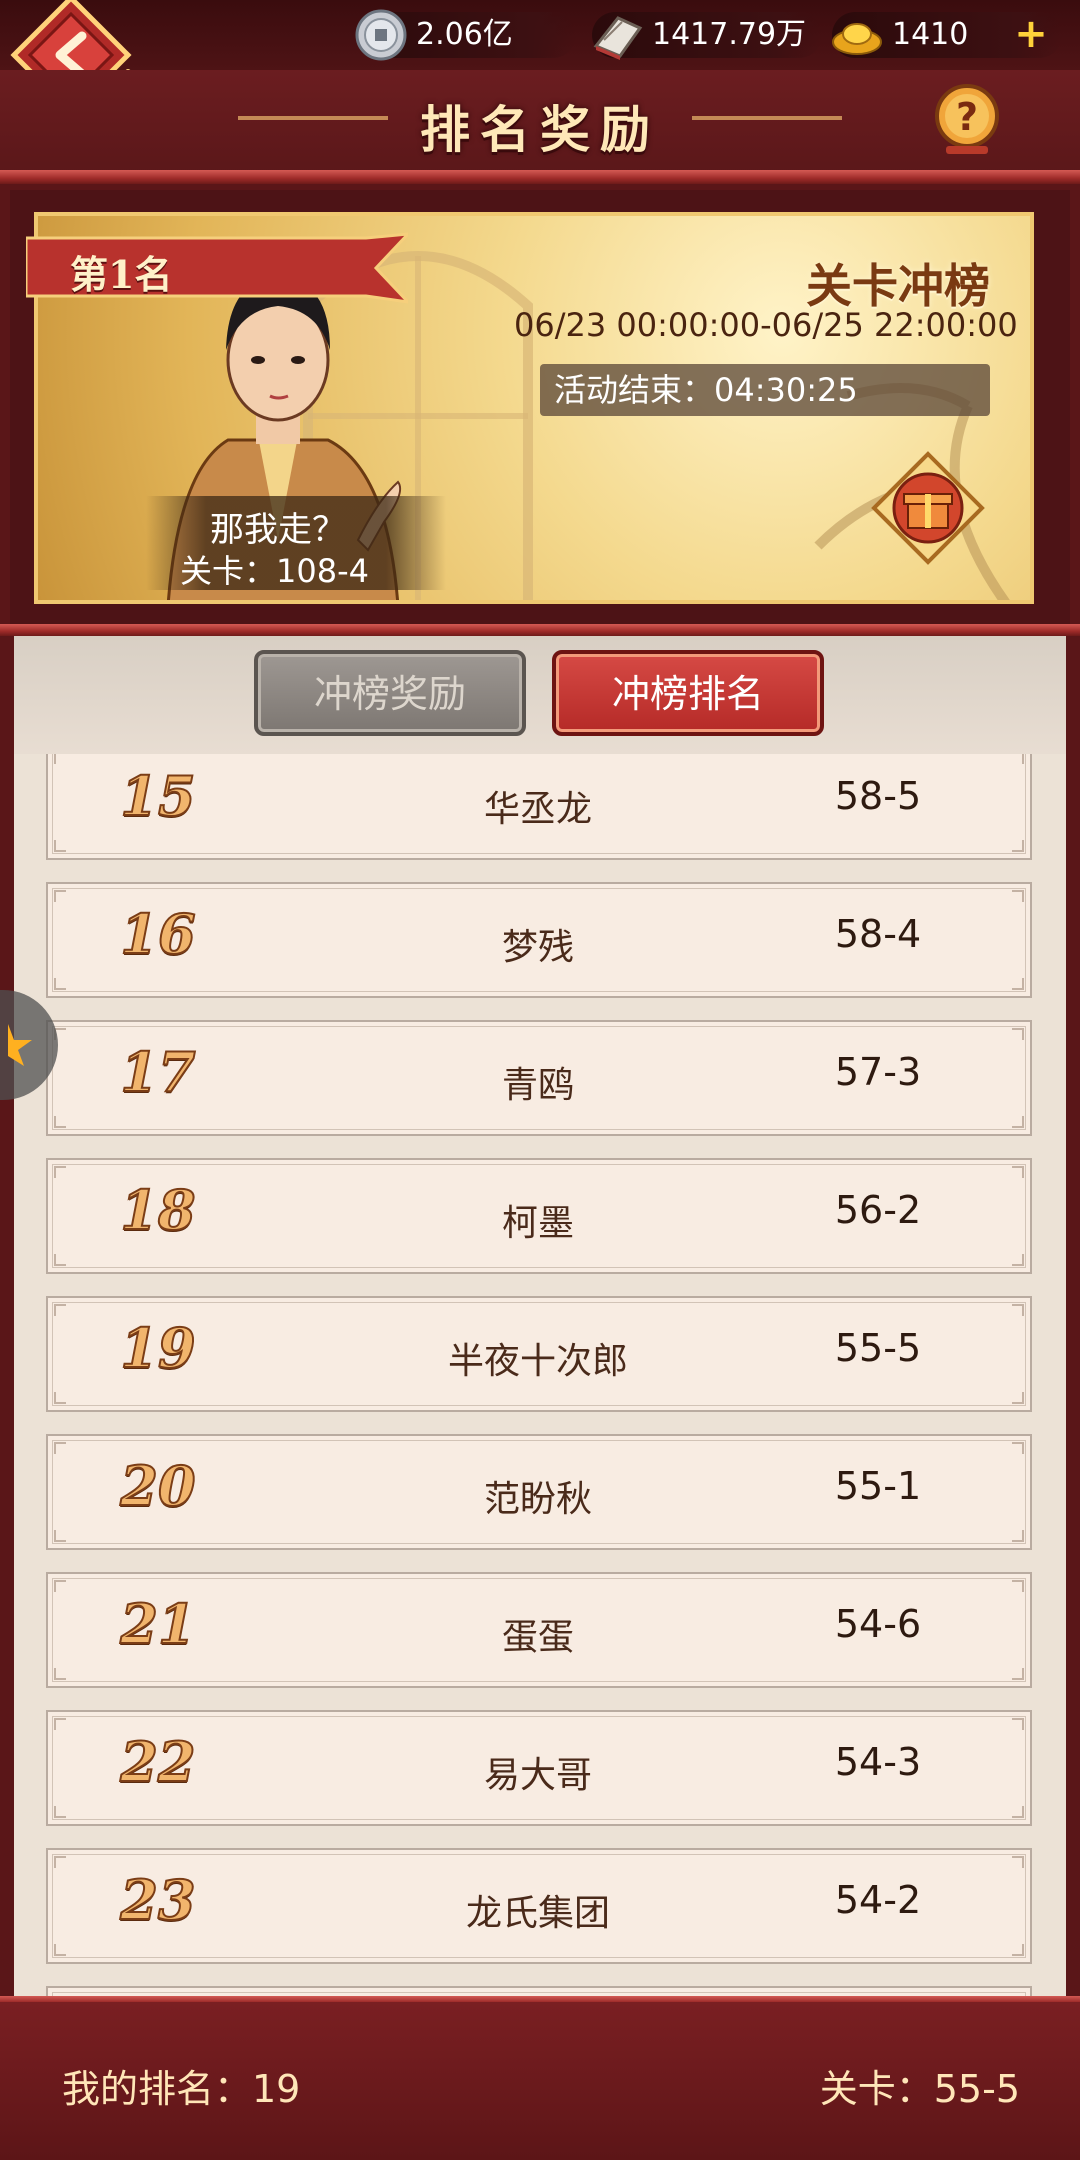  What do you see at coordinates (157, 934) in the screenshot?
I see `rank-number: 16` at bounding box center [157, 934].